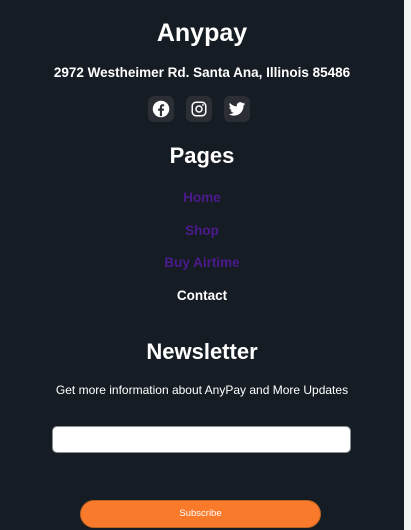 The width and height of the screenshot is (411, 530). I want to click on nav-link-home: Home, so click(202, 198).